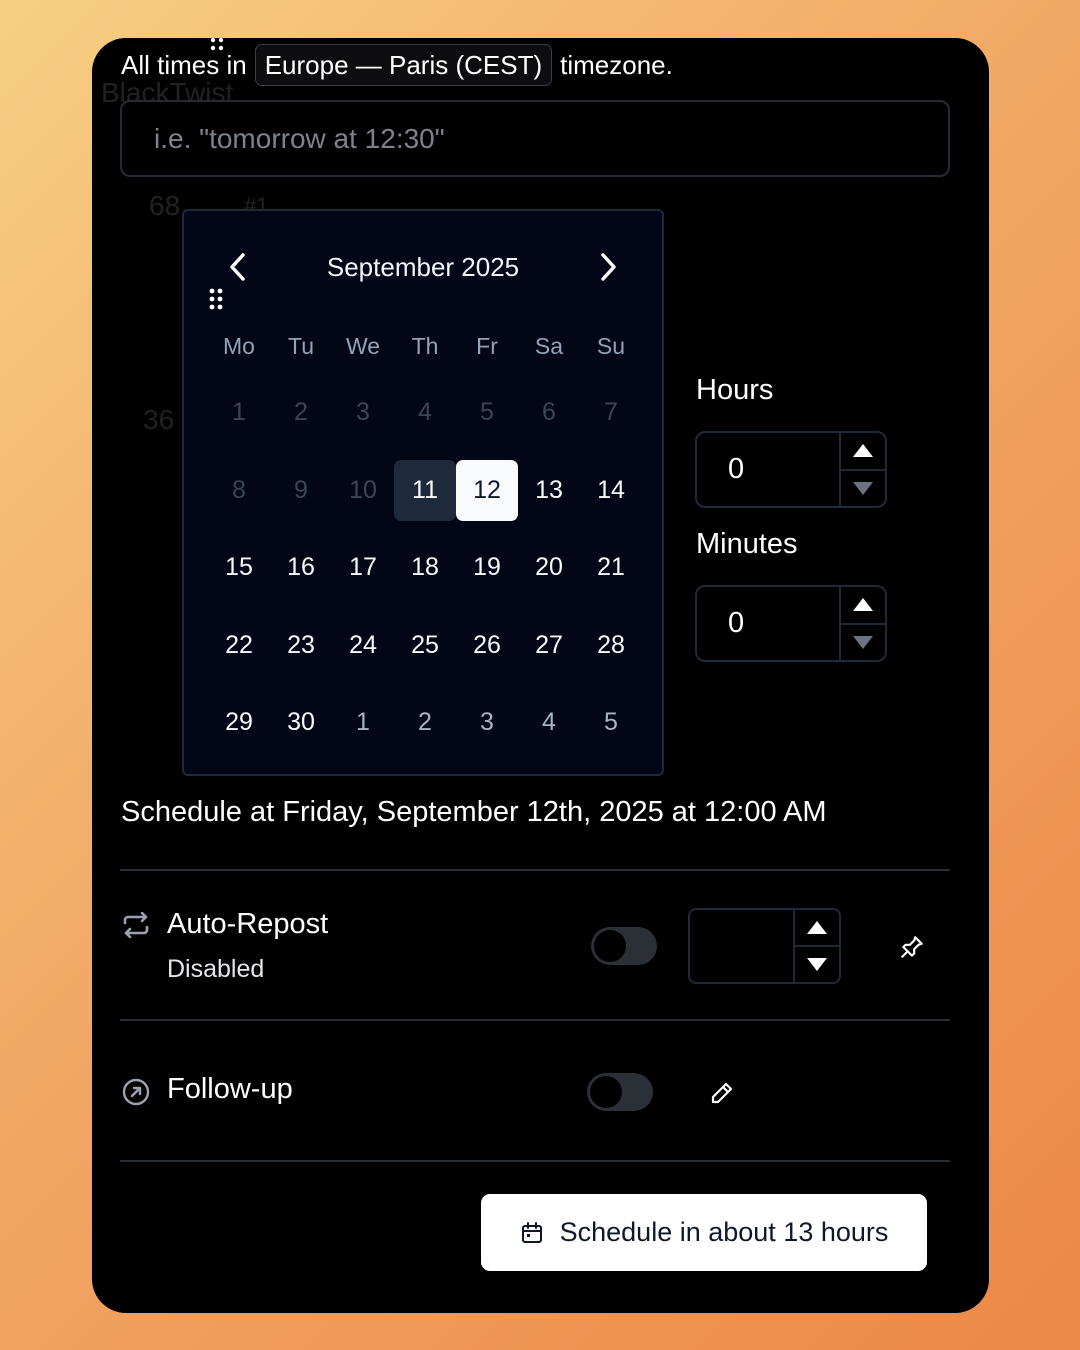 This screenshot has height=1350, width=1080. What do you see at coordinates (301, 491) in the screenshot?
I see `calendar-day: 9` at bounding box center [301, 491].